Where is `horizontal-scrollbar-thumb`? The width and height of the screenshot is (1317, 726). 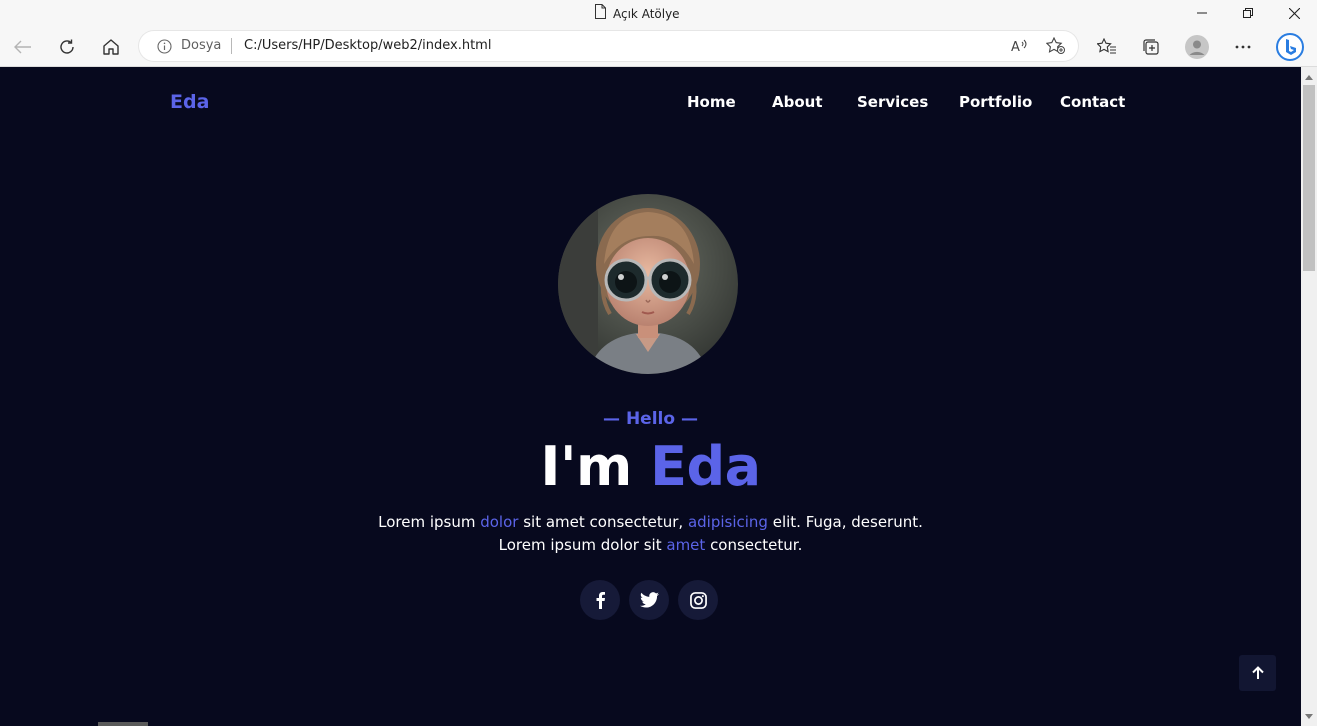
horizontal-scrollbar-thumb is located at coordinates (123, 724).